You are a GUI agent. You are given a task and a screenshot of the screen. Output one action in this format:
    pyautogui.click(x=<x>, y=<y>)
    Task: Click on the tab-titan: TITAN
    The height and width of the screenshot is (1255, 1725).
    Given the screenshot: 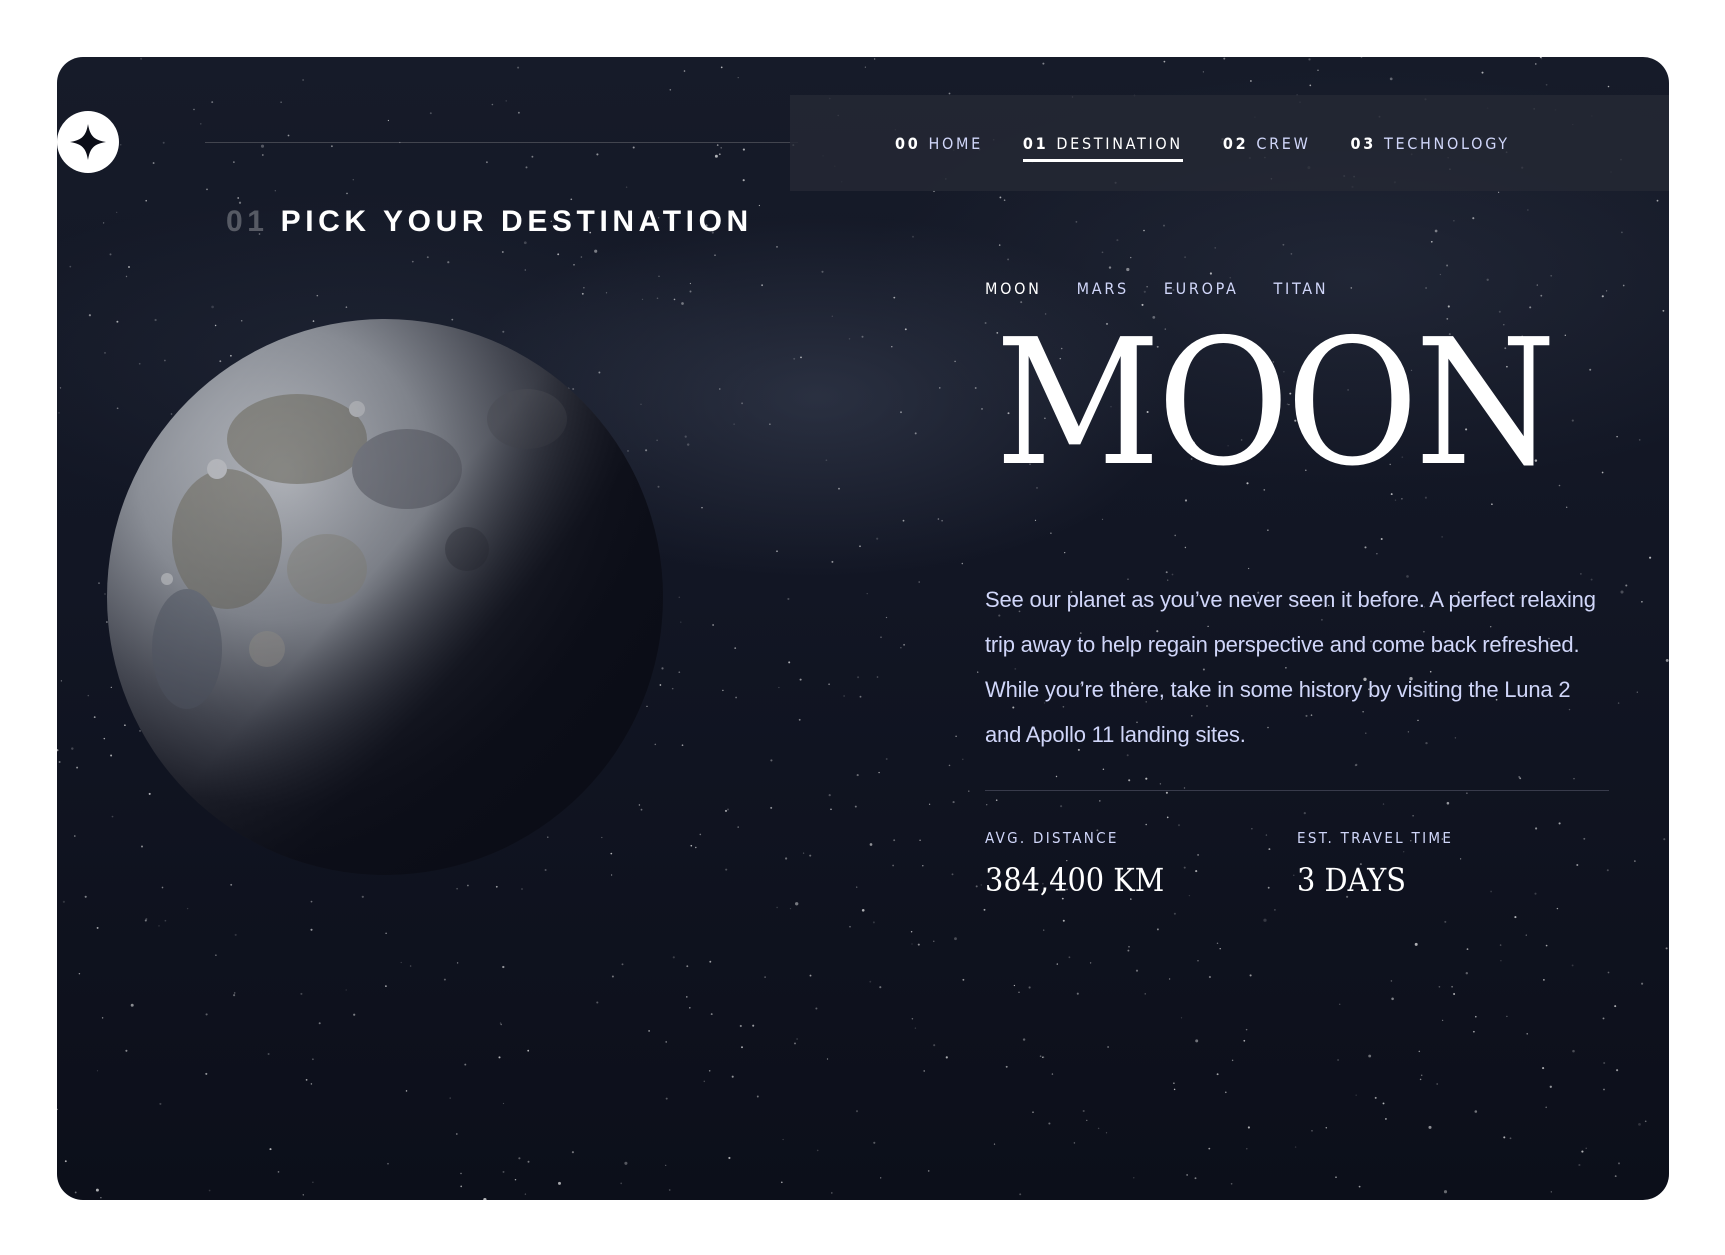 What is the action you would take?
    pyautogui.click(x=1301, y=288)
    